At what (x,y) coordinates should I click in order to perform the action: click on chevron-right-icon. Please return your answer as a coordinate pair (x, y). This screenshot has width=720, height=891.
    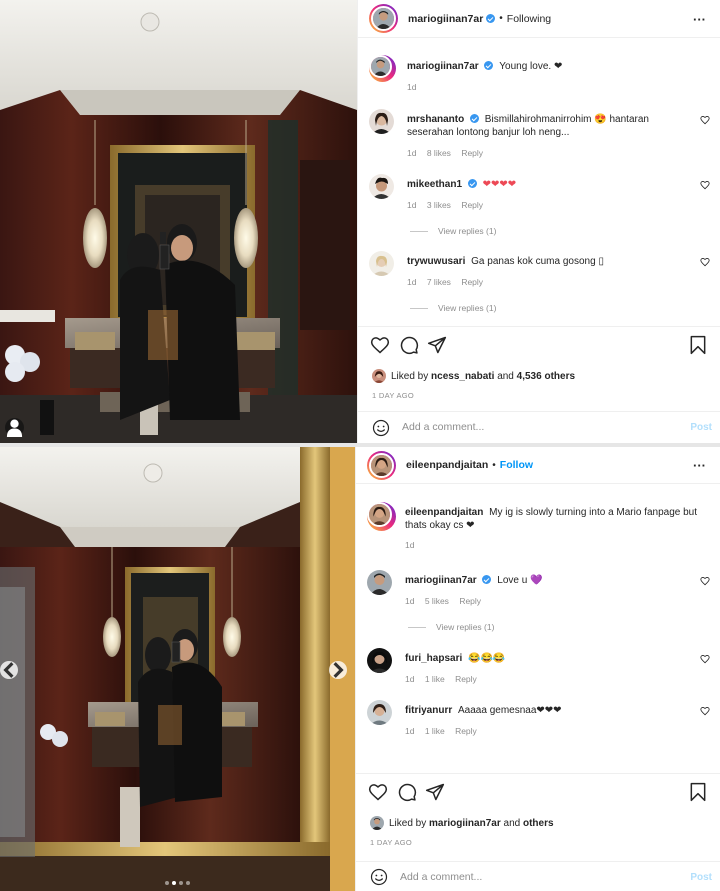
    Looking at the image, I should click on (338, 670).